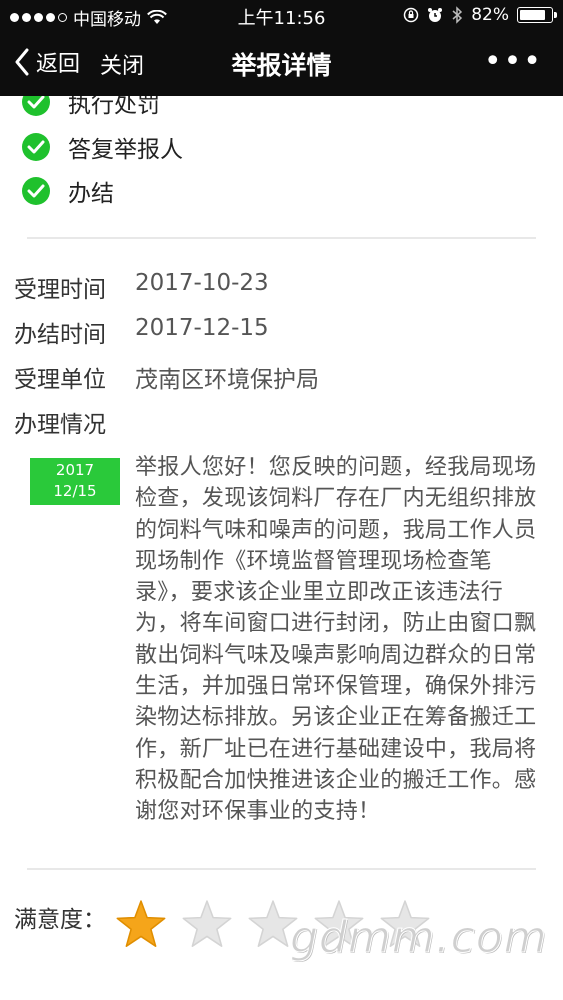 This screenshot has height=1000, width=563. I want to click on unit-row: 受理单位 茂南区环境保护局, so click(166, 377).